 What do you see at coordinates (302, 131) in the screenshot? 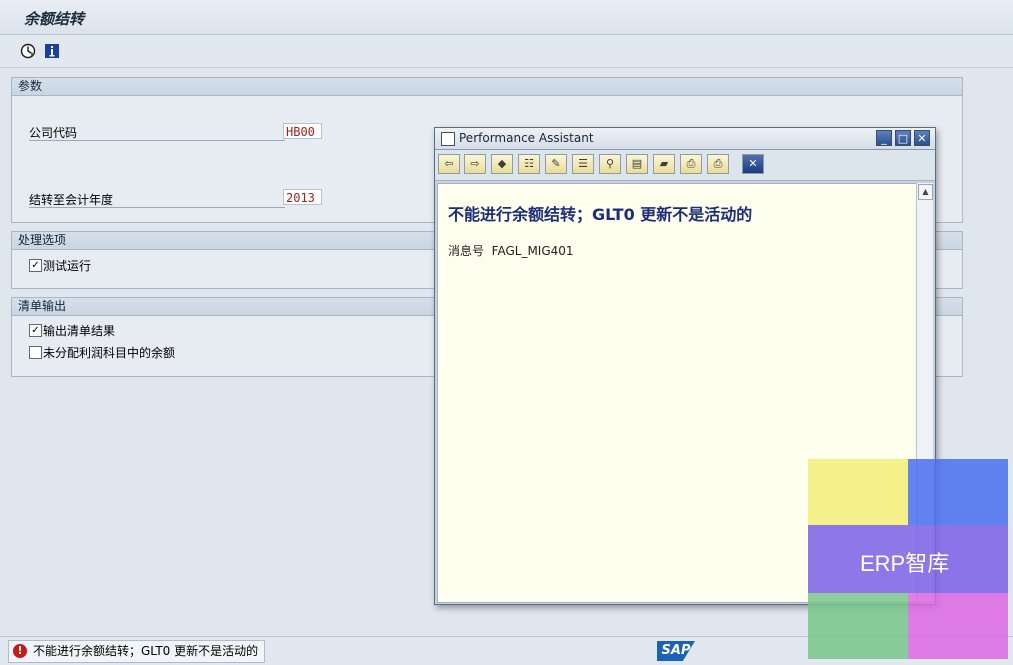
I see `company-code-field: HB00` at bounding box center [302, 131].